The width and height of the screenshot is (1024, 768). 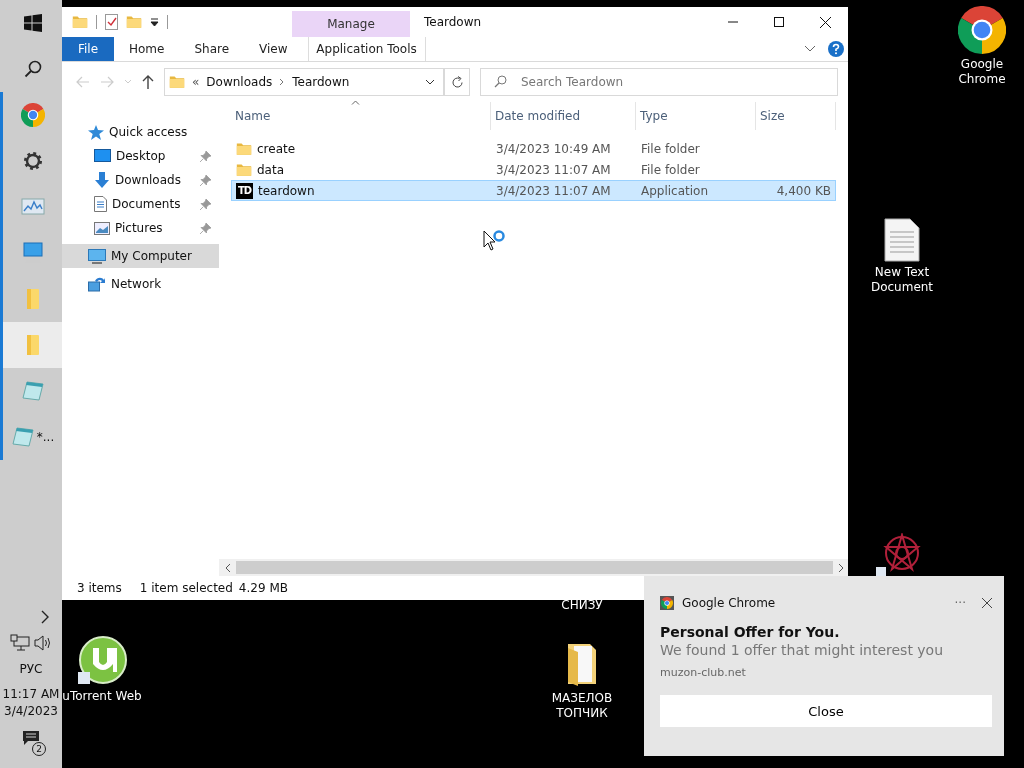 I want to click on file-row: TD teardown 3/4/2023 11:07 AM Application 4,400 KB, so click(x=533, y=190).